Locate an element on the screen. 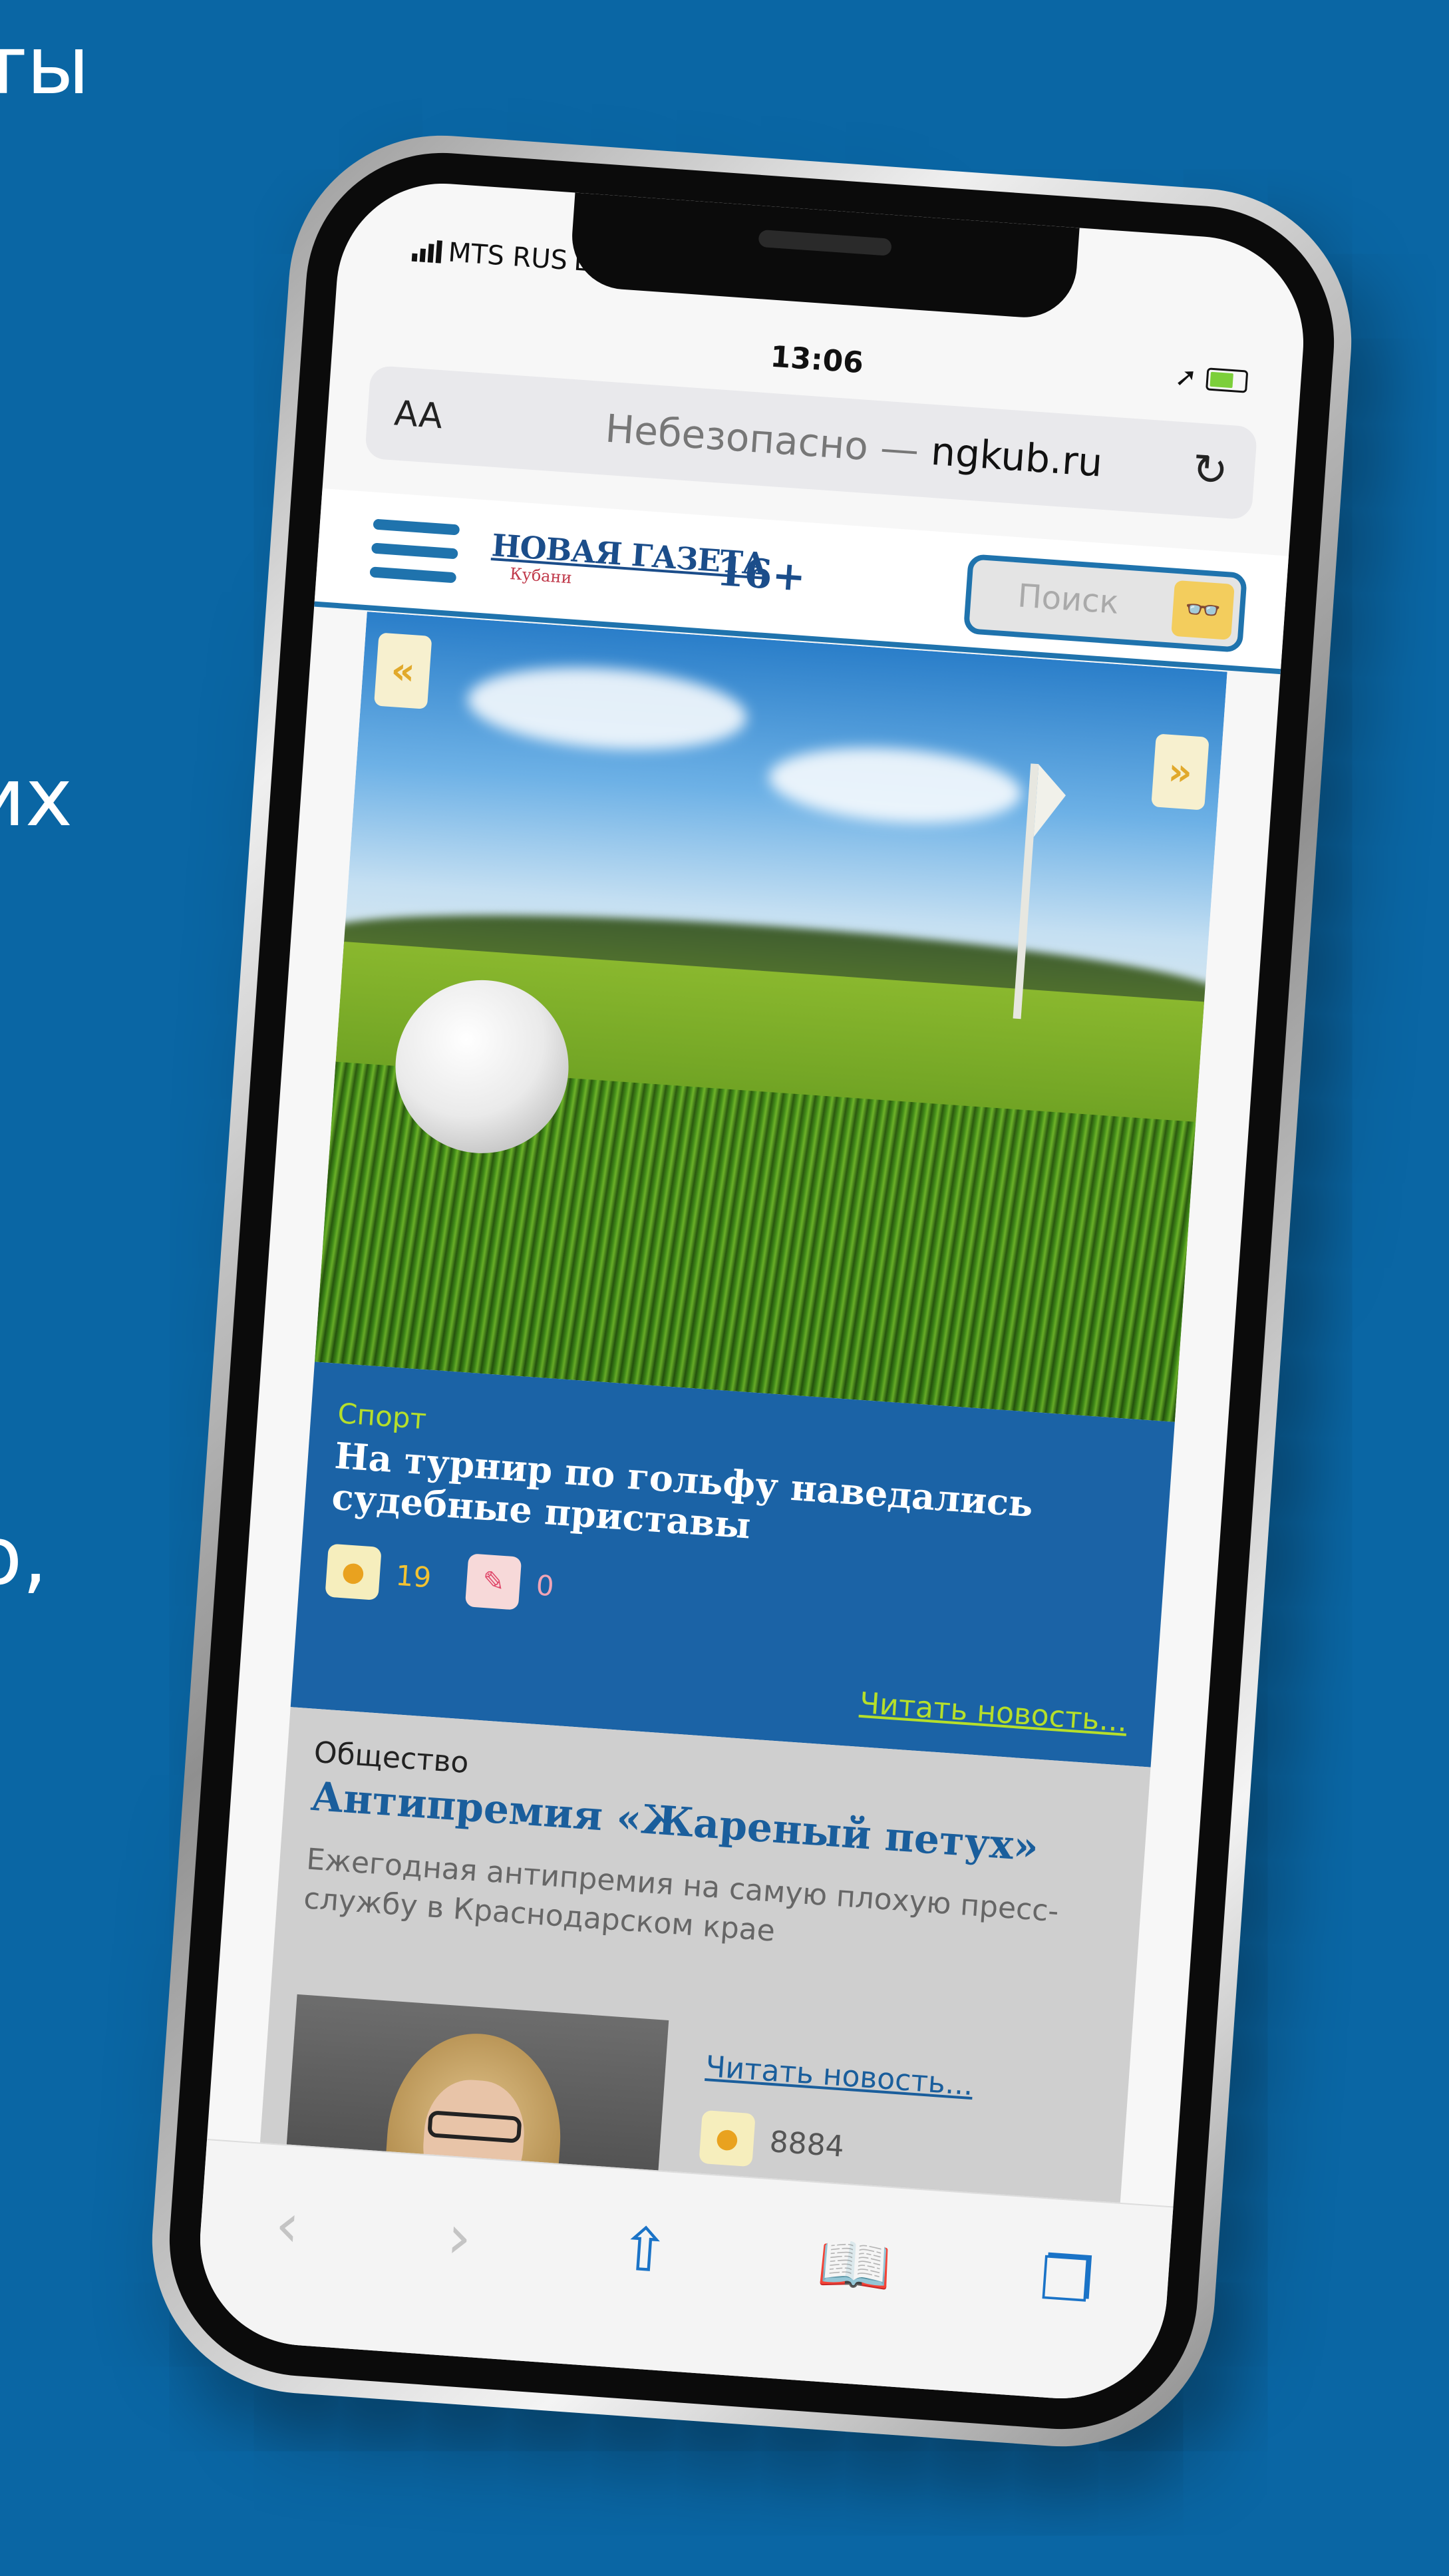 This screenshot has height=2576, width=1449. status-right: ➚ is located at coordinates (1211, 379).